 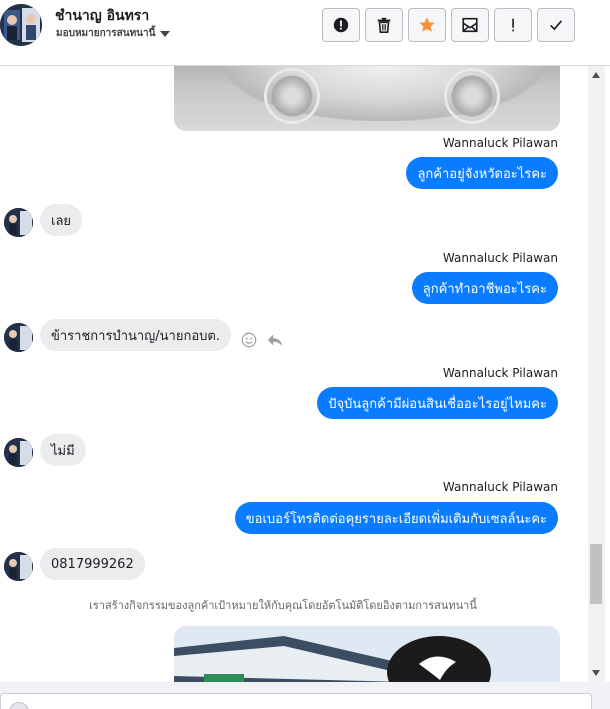 I want to click on contact-avatar, so click(x=21, y=25).